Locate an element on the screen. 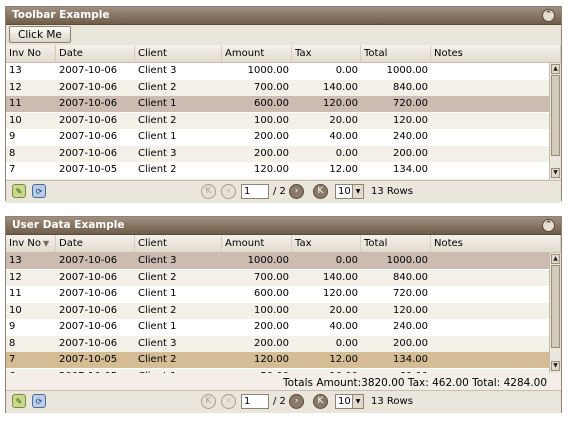  table-row: 62007-10-05Client 150.0010.0060.00 is located at coordinates (277, 371).